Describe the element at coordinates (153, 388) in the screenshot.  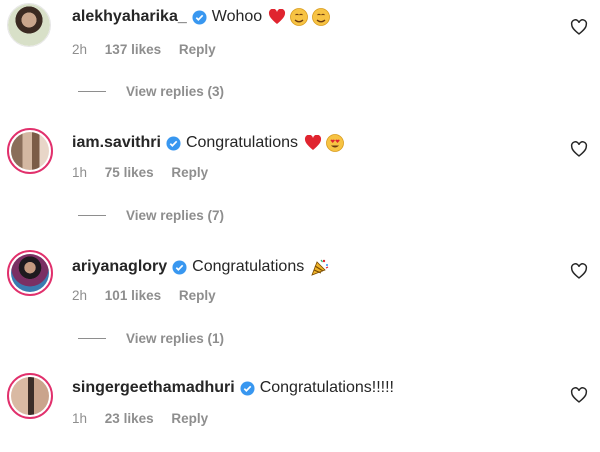
I see `comment-username: singergeethamadhuri` at that location.